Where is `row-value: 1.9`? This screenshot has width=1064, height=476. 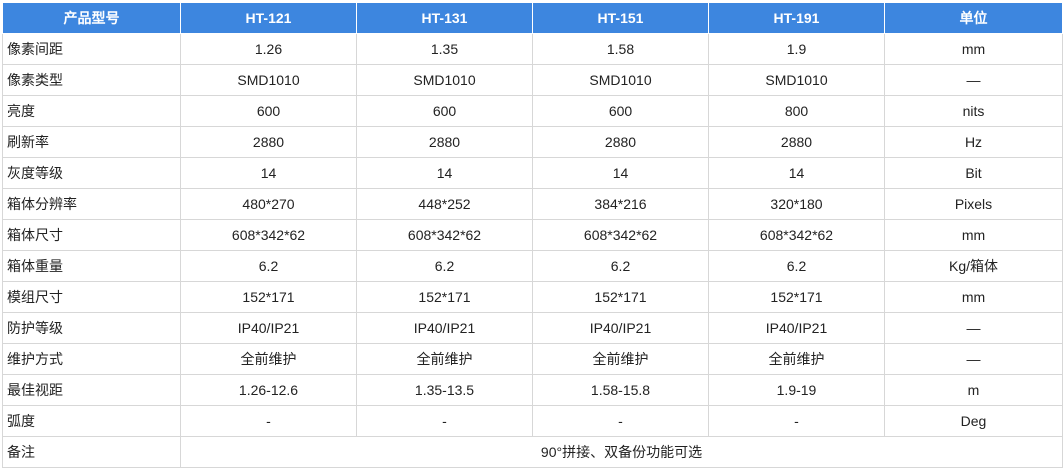 row-value: 1.9 is located at coordinates (796, 49).